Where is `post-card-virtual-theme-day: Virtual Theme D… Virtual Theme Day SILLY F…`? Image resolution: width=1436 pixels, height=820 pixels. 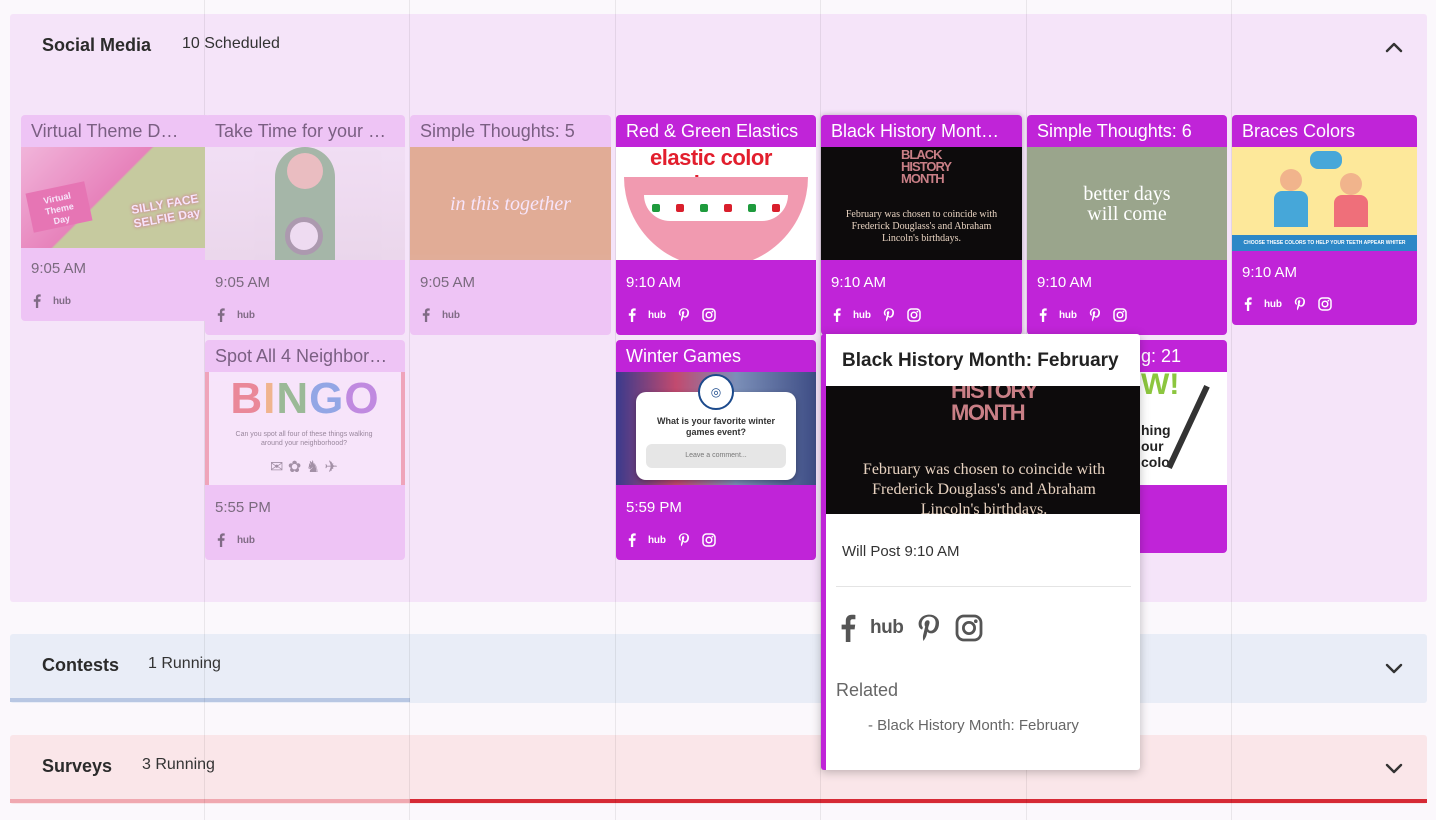
post-card-virtual-theme-day: Virtual Theme D… Virtual Theme Day SILLY F… is located at coordinates (115, 218).